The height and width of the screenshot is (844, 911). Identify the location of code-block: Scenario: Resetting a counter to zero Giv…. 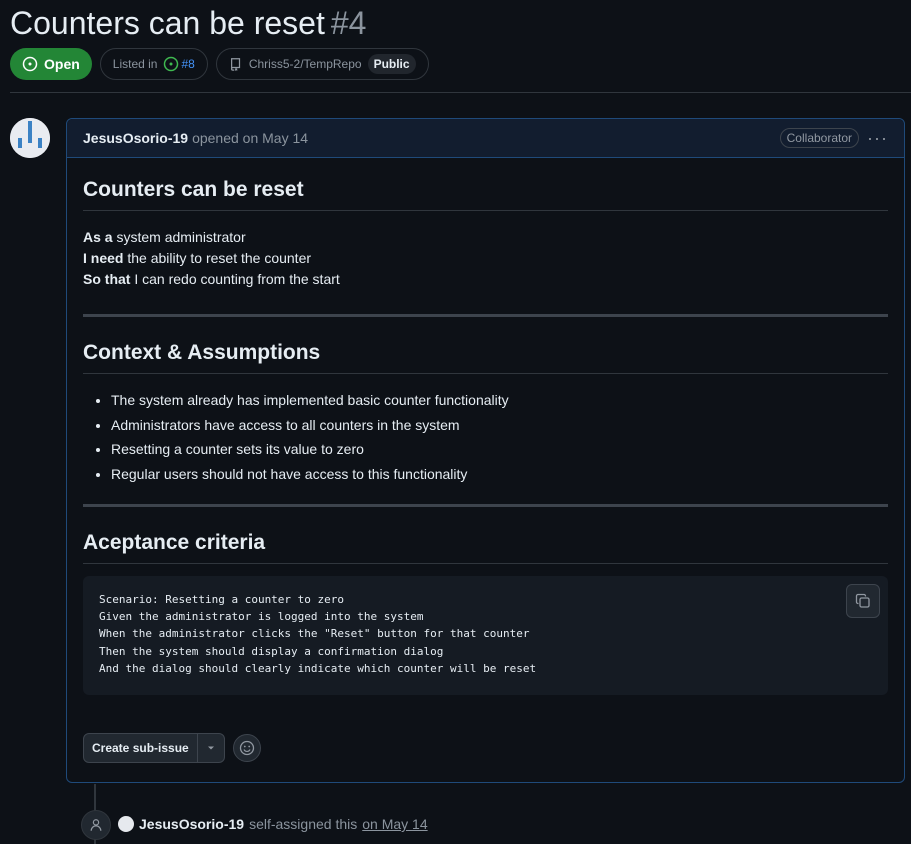
(485, 635).